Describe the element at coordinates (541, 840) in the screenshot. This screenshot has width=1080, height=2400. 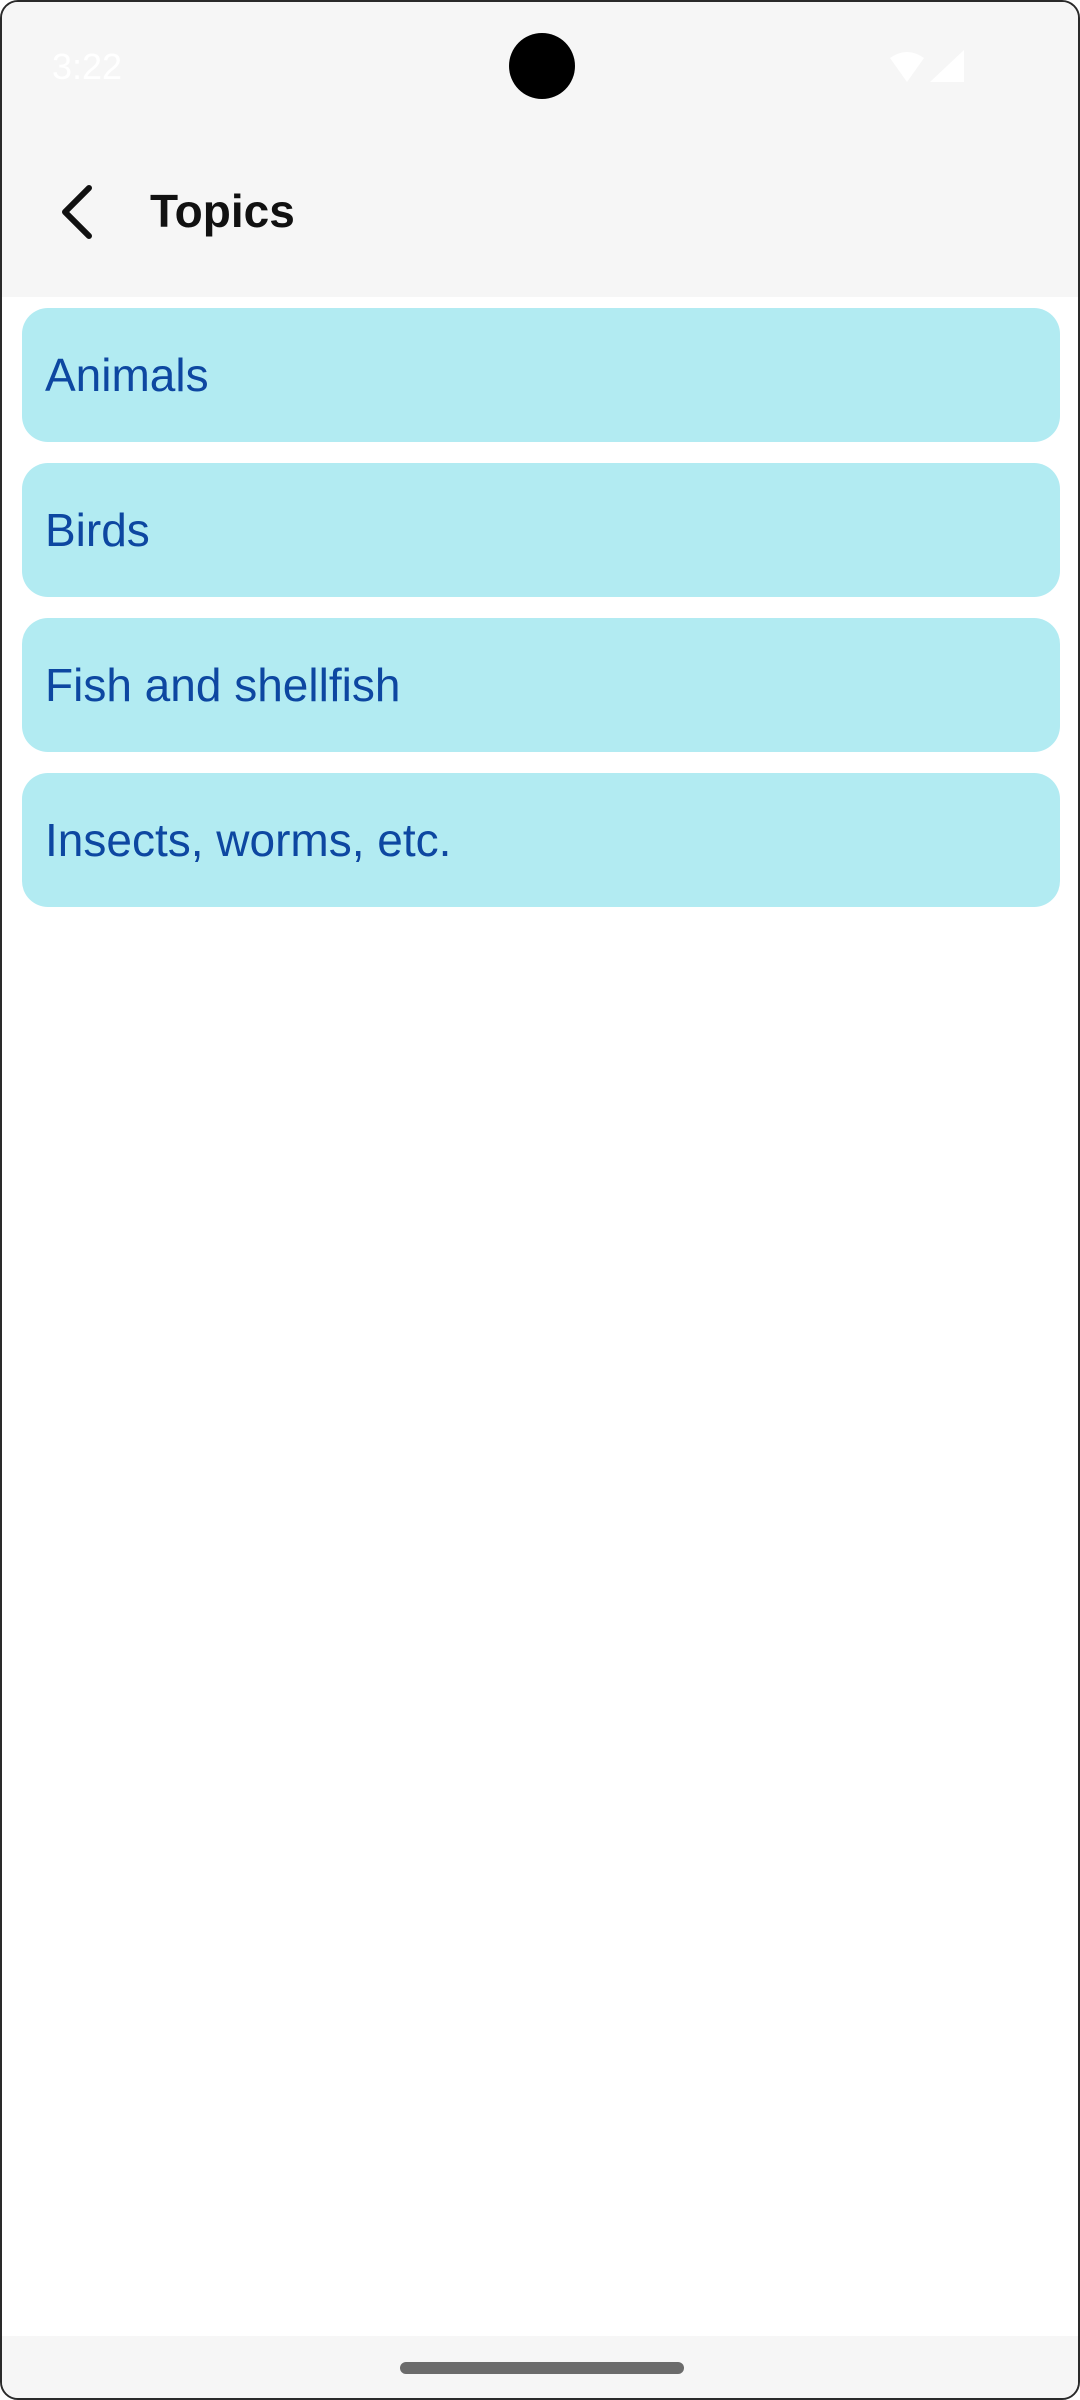
I see `topic-item-insects-worms-etc: Insects, worms, etc.` at that location.